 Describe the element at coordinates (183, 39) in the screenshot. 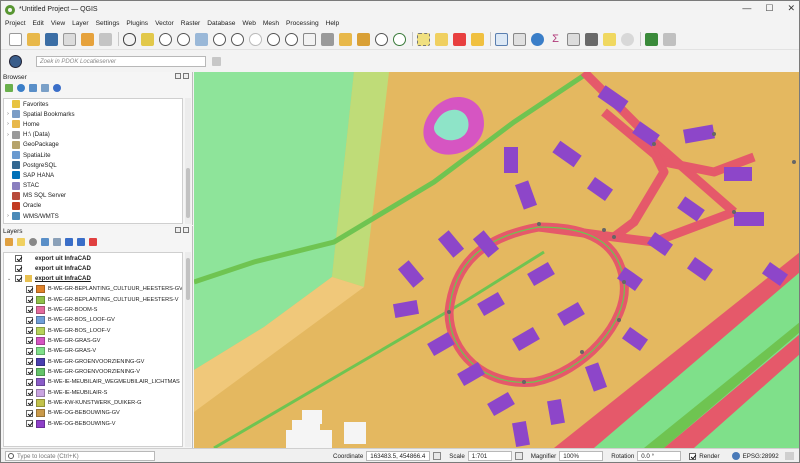

I see `zoom-out-icon` at that location.